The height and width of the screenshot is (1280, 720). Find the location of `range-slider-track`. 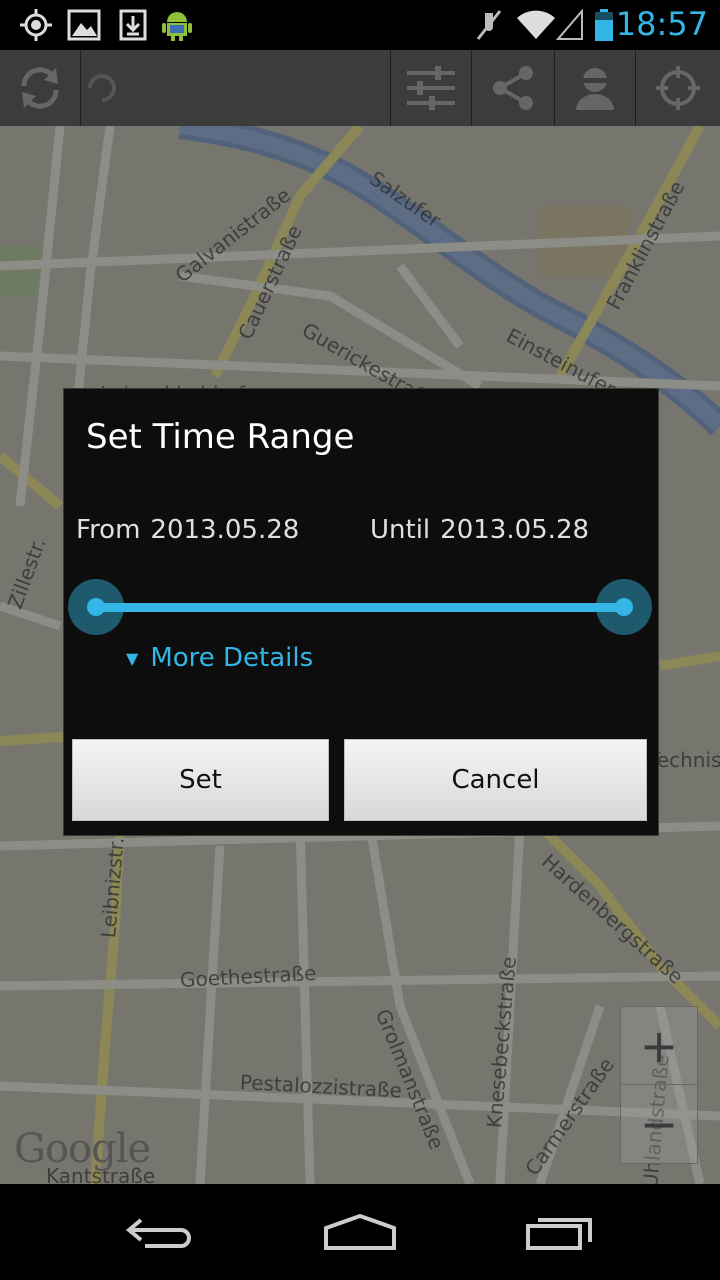

range-slider-track is located at coordinates (360, 607).